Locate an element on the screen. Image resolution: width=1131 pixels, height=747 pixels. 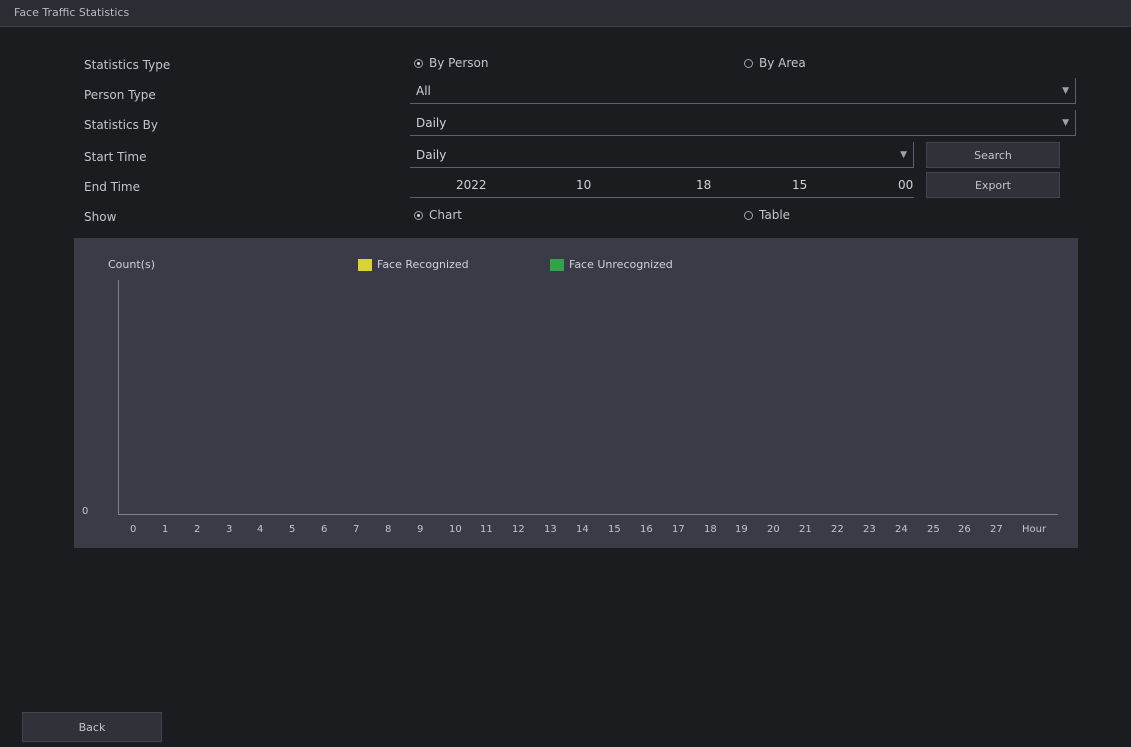
radio-by-person: By Person is located at coordinates (451, 63).